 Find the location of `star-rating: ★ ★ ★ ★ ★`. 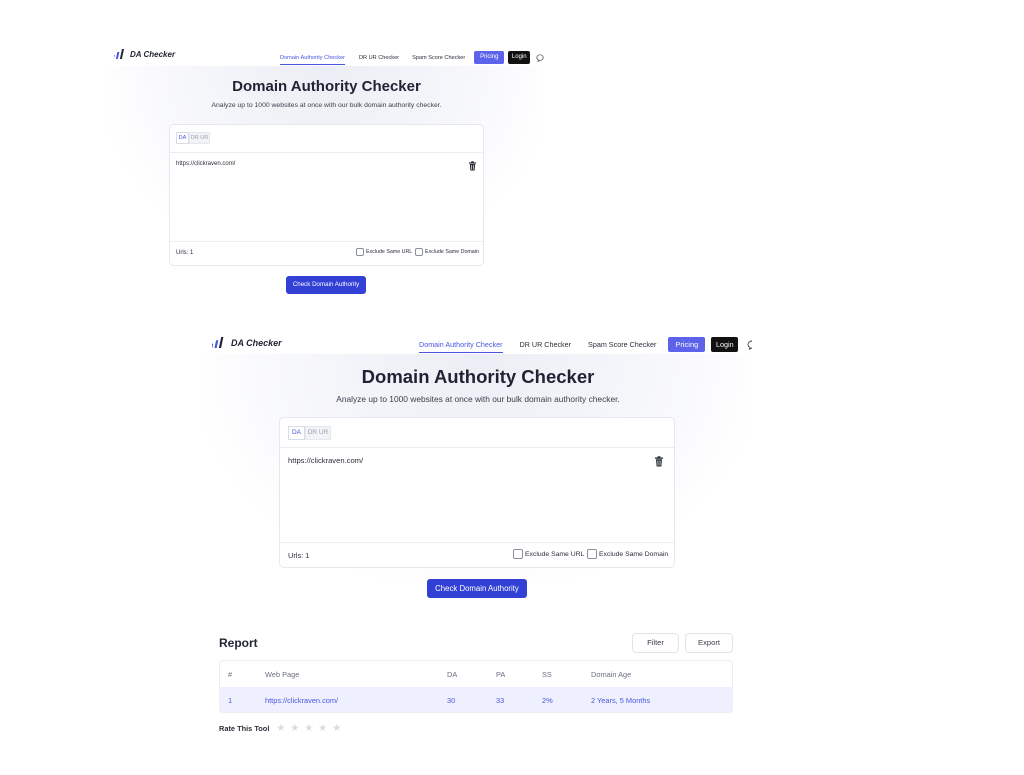

star-rating: ★ ★ ★ ★ ★ is located at coordinates (311, 728).